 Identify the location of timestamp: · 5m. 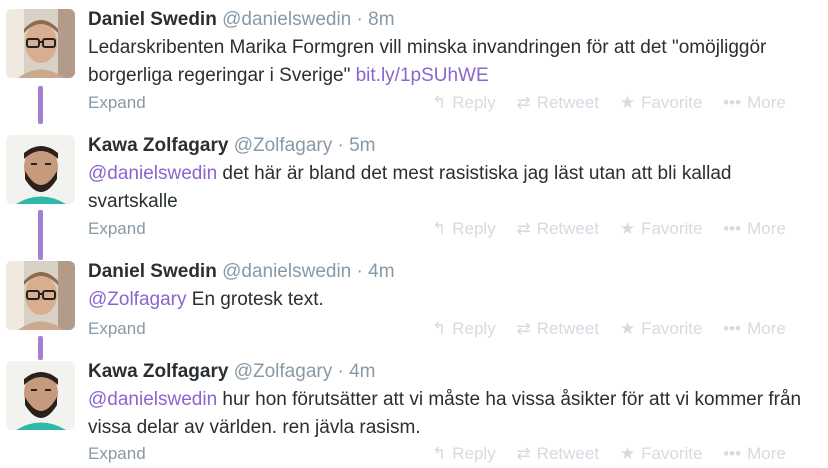
(357, 145).